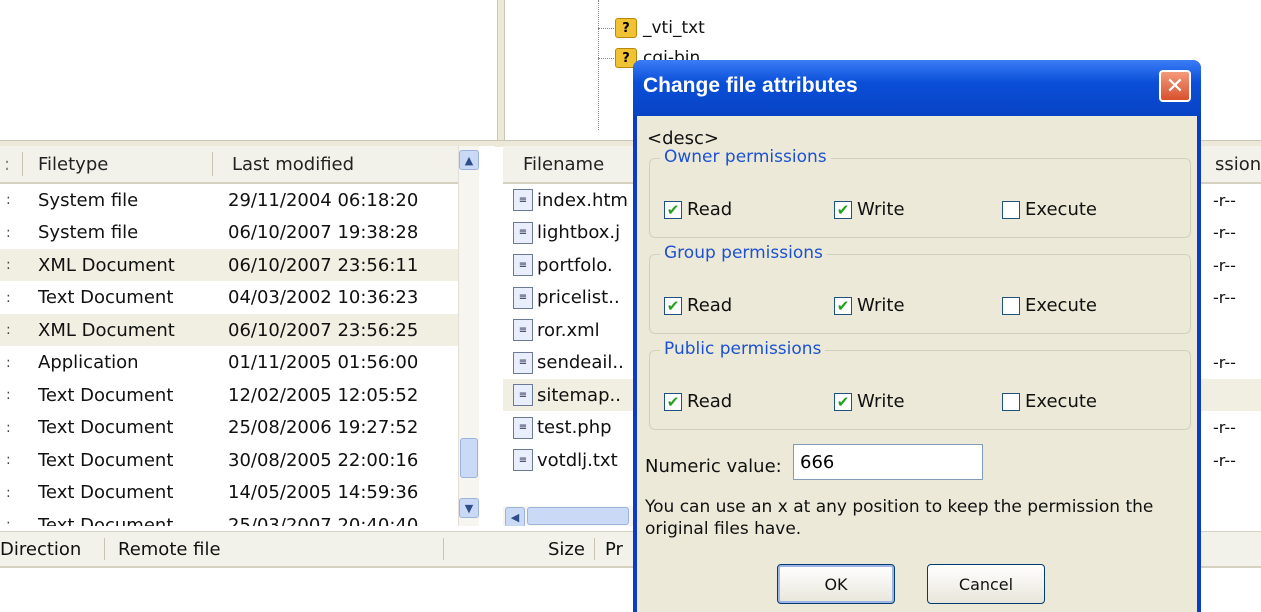  I want to click on permission-group: Group permissions ✔ Read ✔ Write Execute, so click(920, 288).